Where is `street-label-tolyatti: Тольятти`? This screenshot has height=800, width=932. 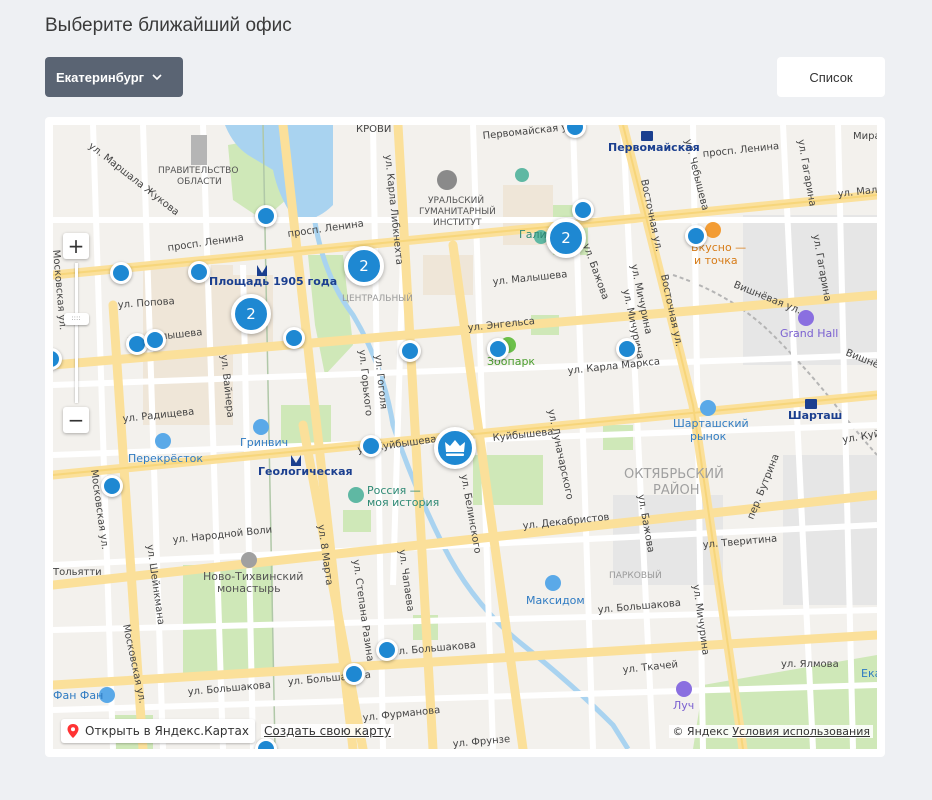 street-label-tolyatti: Тольятти is located at coordinates (77, 572).